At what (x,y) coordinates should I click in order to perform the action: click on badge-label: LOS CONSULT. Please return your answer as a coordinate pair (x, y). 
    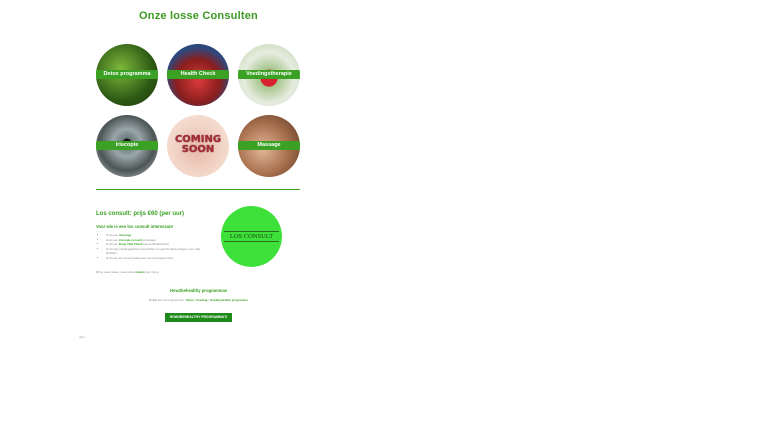
    Looking at the image, I should click on (251, 236).